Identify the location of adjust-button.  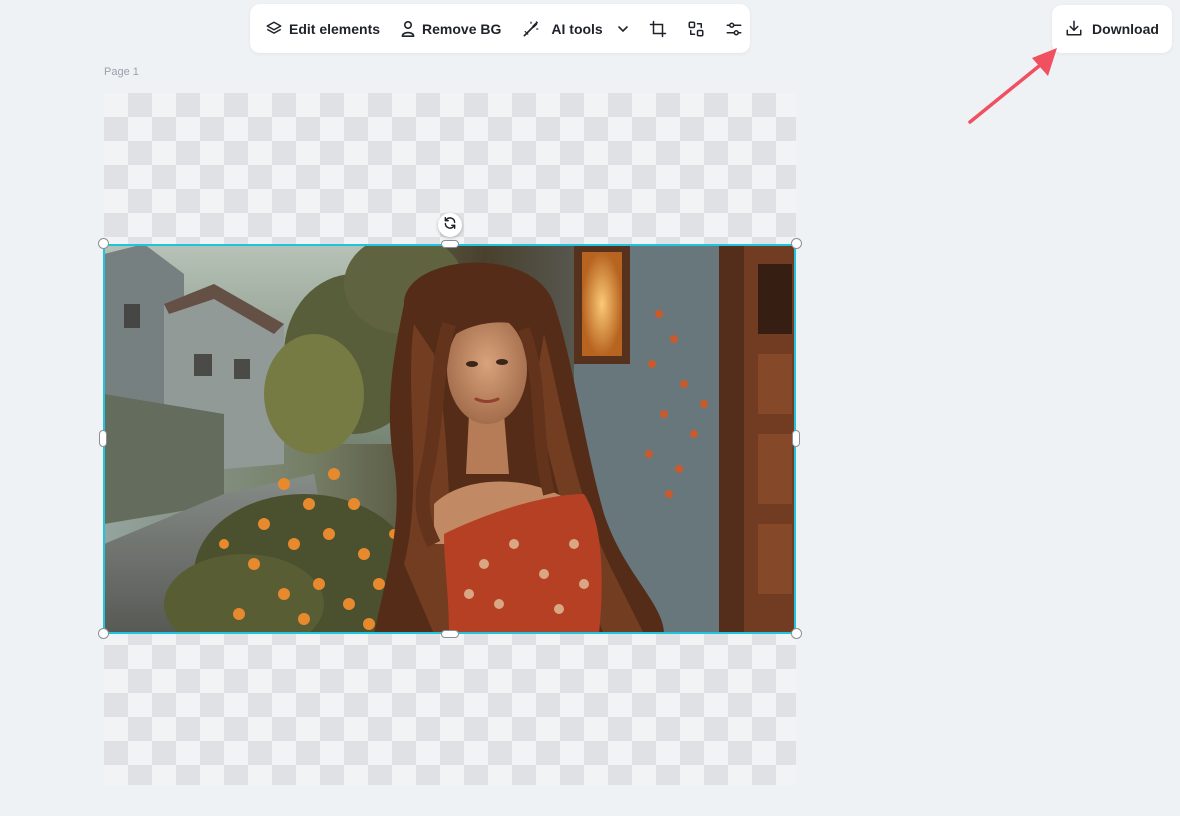
(734, 29).